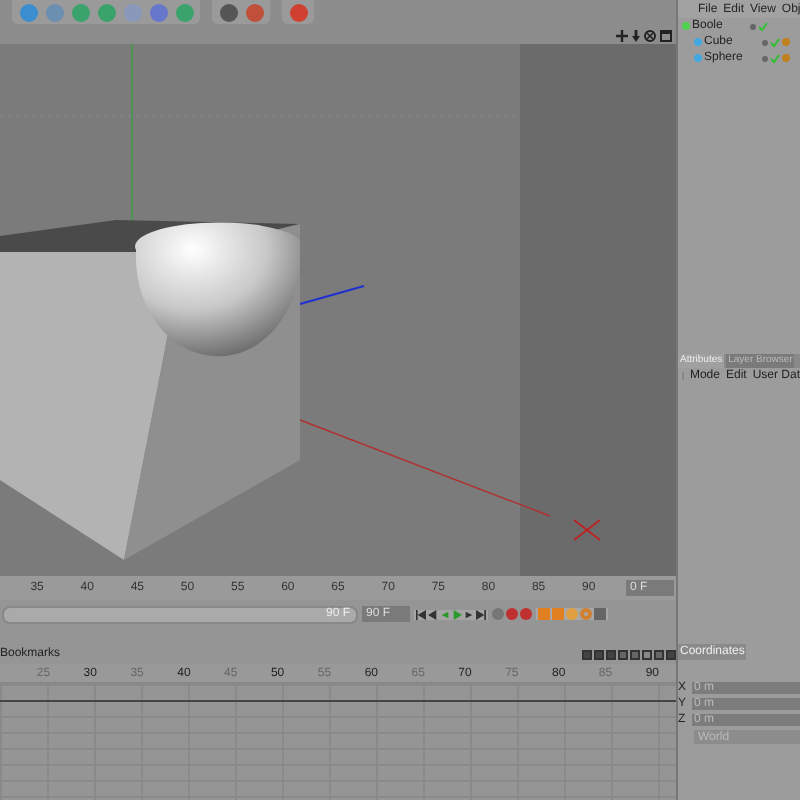  I want to click on axis-cross-marker, so click(587, 530).